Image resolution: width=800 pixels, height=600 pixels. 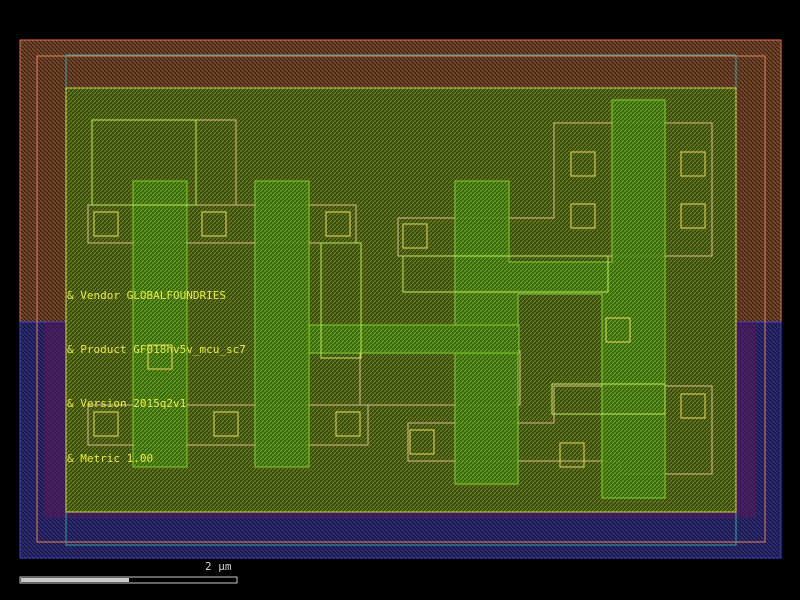 What do you see at coordinates (110, 458) in the screenshot?
I see `metric-label: & Metric 1.00` at bounding box center [110, 458].